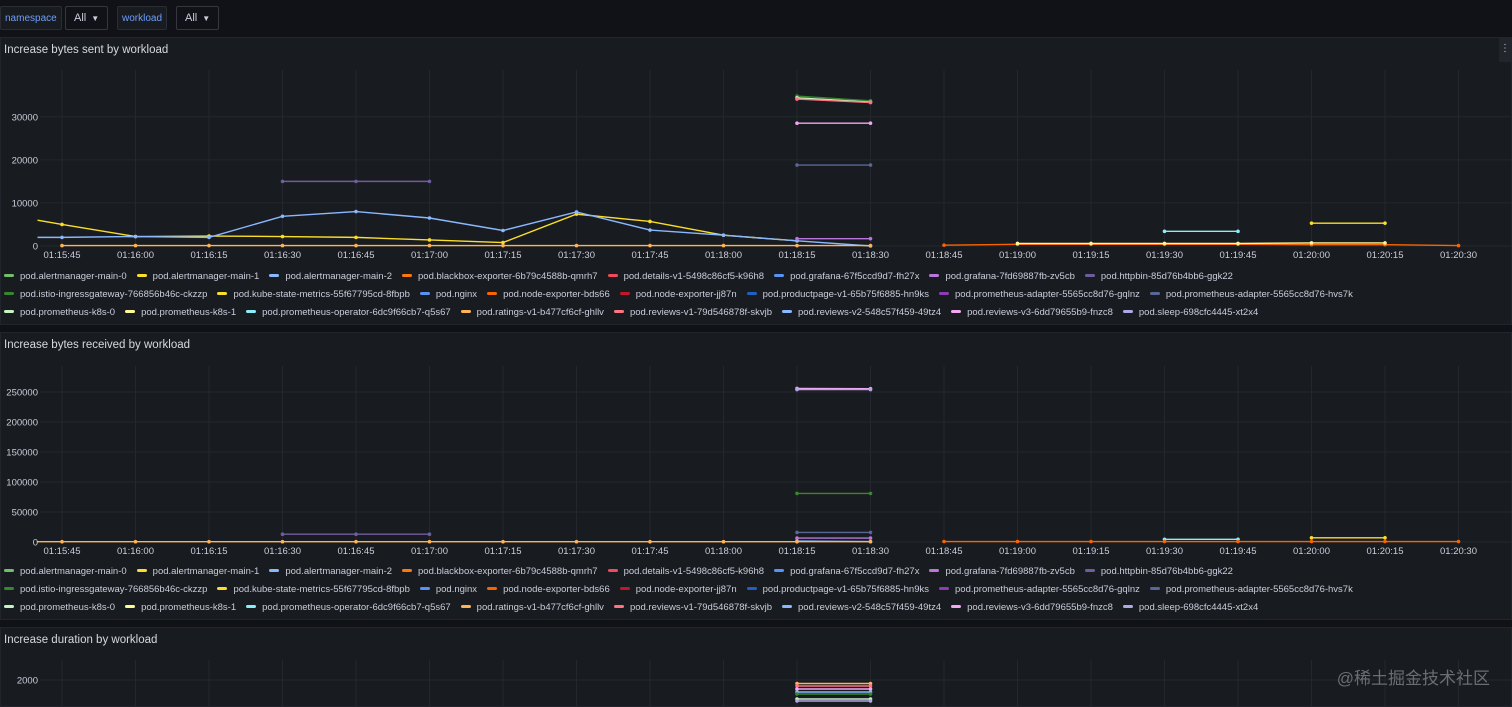 The width and height of the screenshot is (1512, 707). What do you see at coordinates (1164, 551) in the screenshot?
I see `x-tick-label: 01:19:30` at bounding box center [1164, 551].